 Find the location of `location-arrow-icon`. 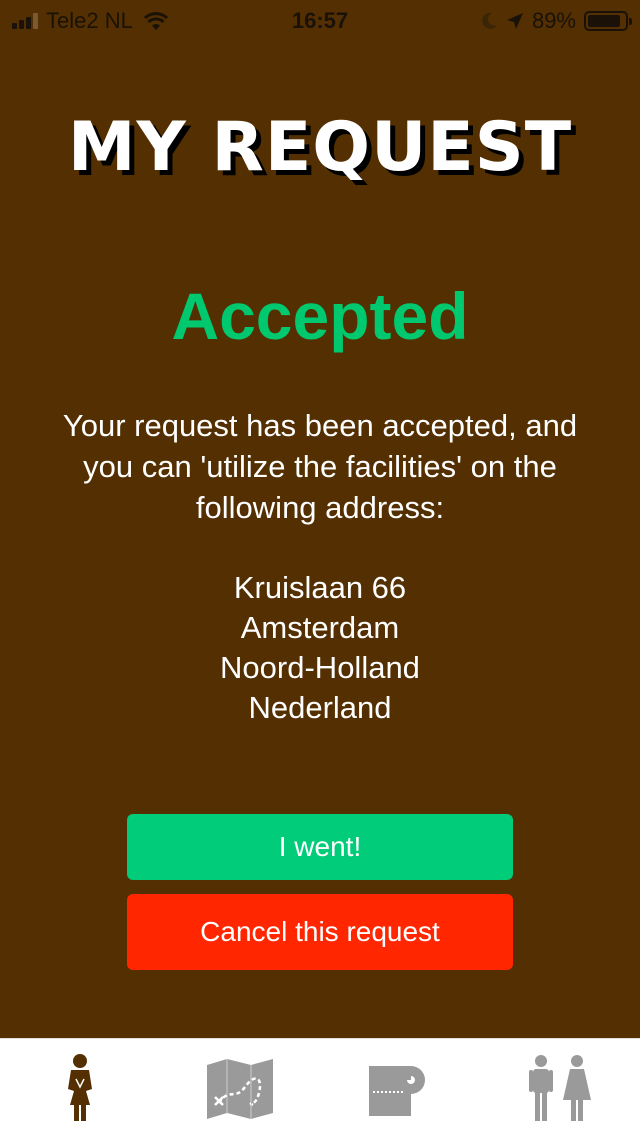

location-arrow-icon is located at coordinates (514, 21).